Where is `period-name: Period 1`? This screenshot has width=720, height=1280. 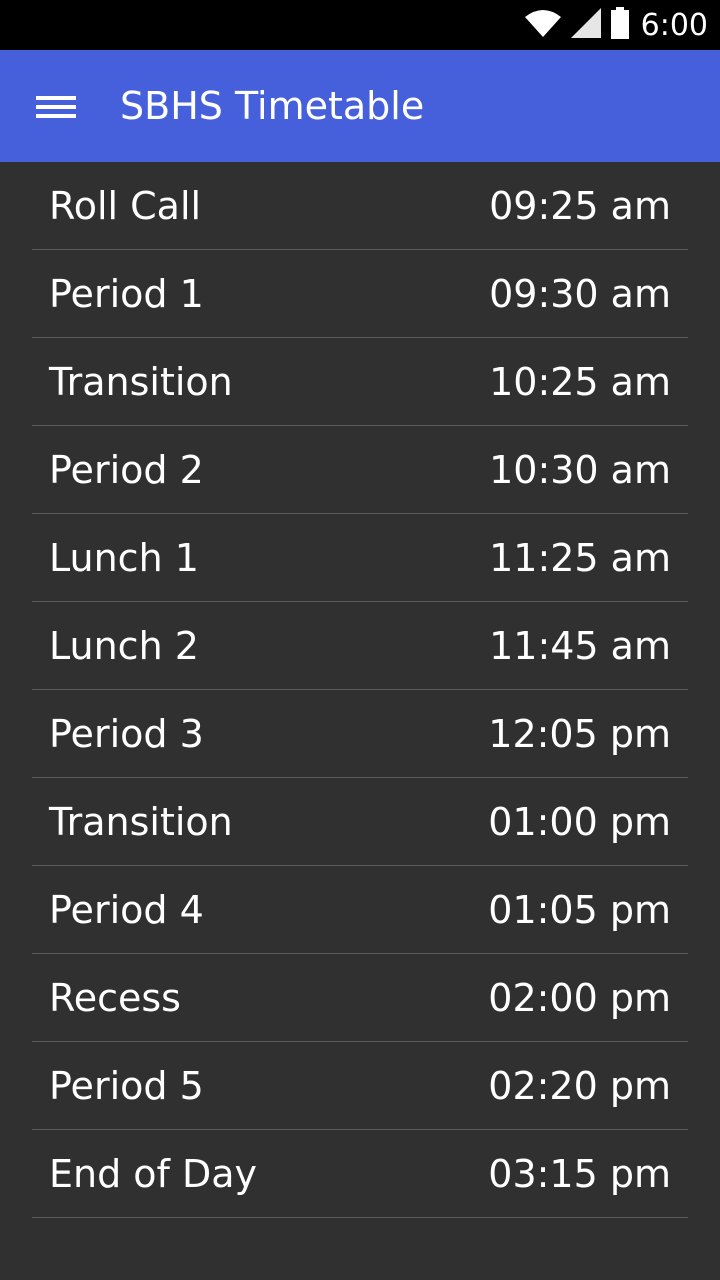
period-name: Period 1 is located at coordinates (126, 293).